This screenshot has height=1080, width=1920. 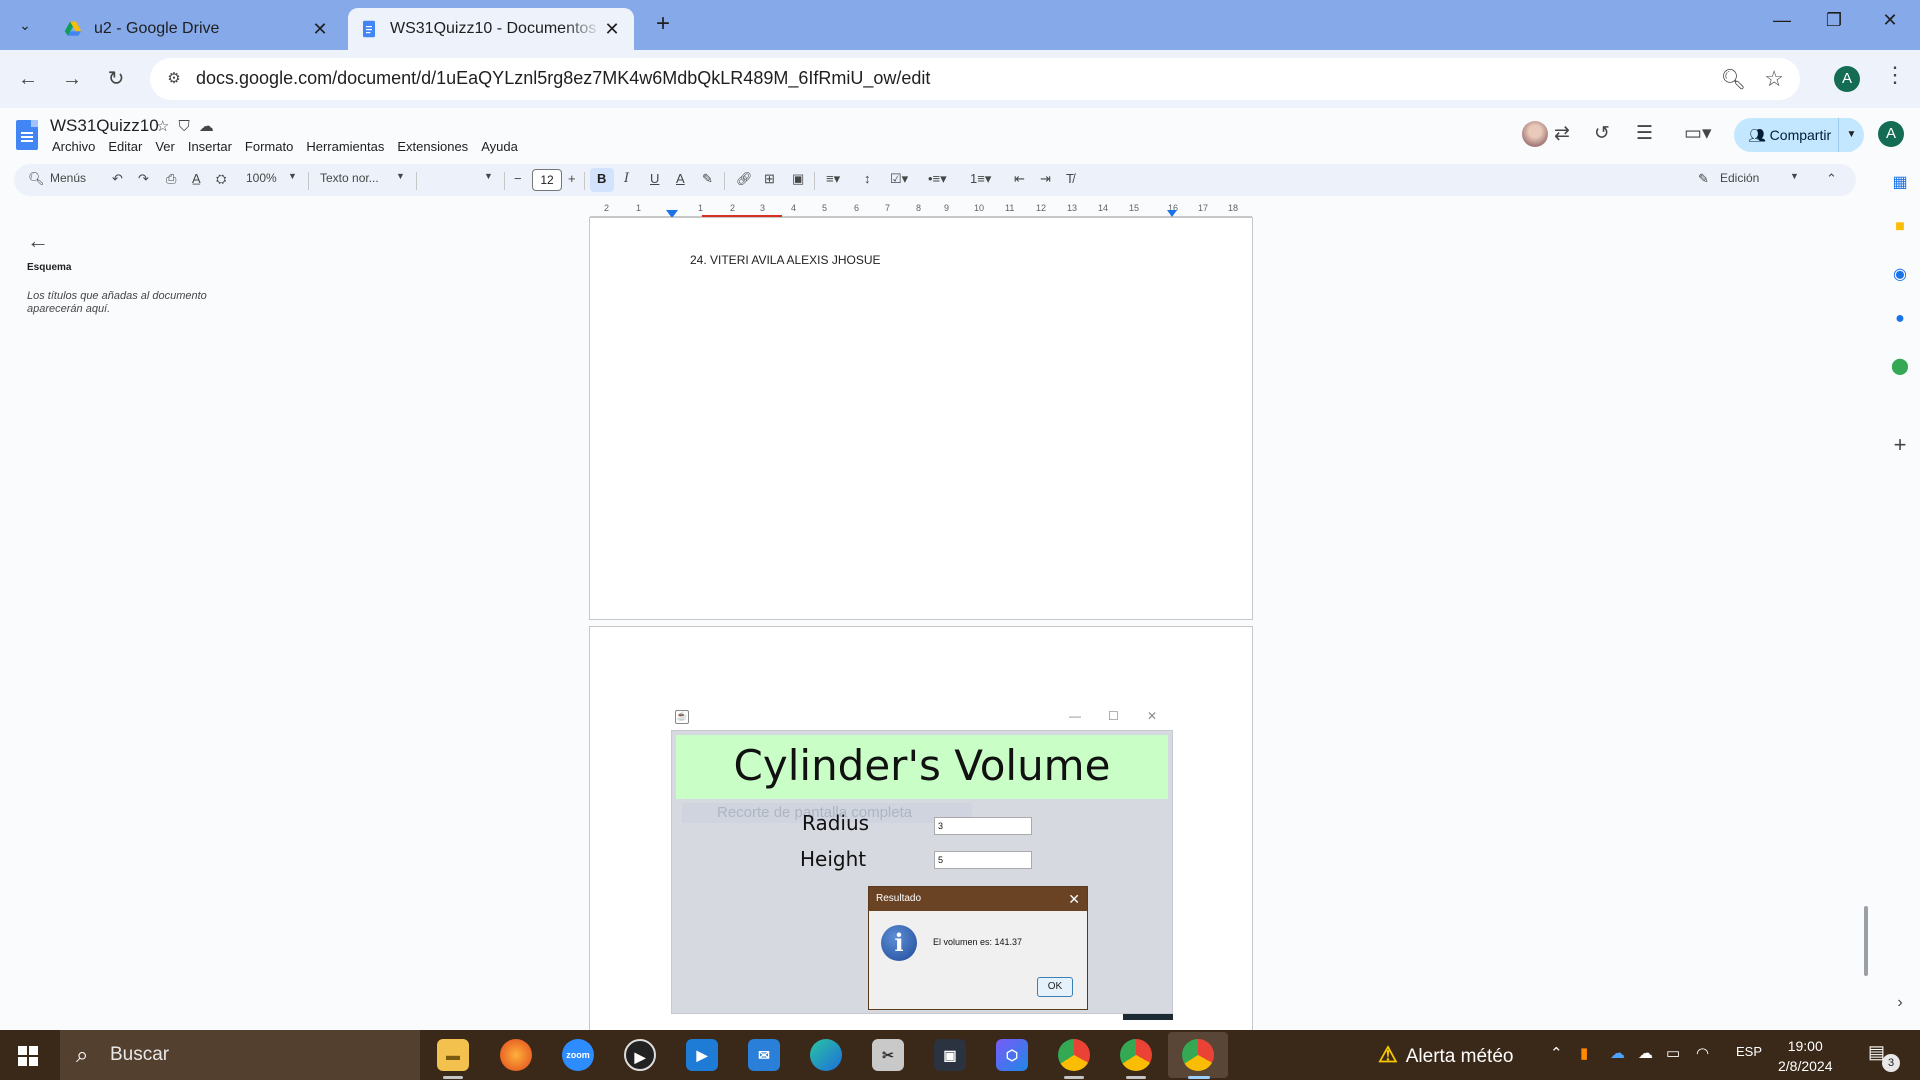 I want to click on profile-avatar: A, so click(x=1847, y=79).